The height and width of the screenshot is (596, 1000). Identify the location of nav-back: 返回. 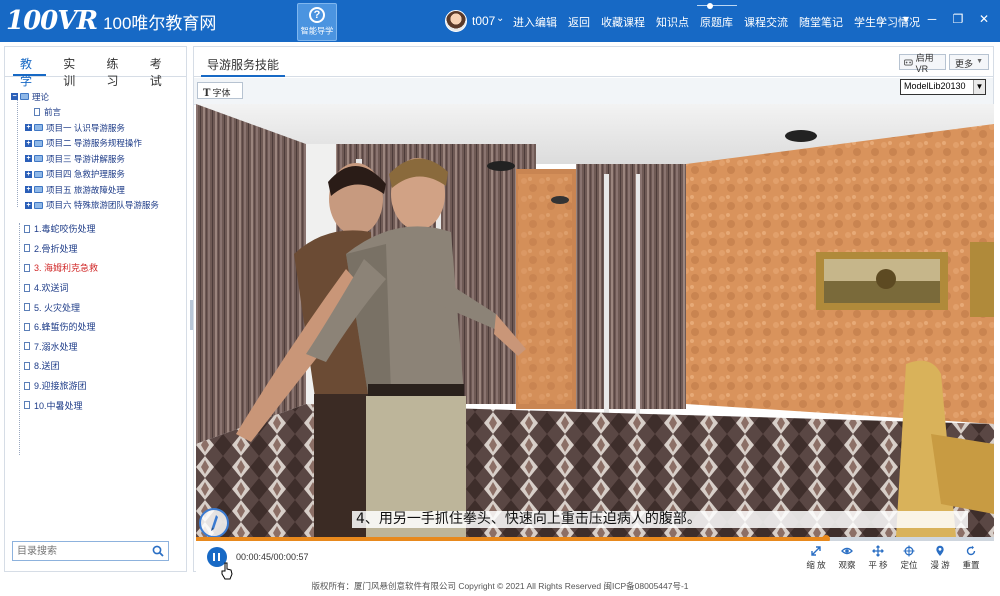
(579, 22).